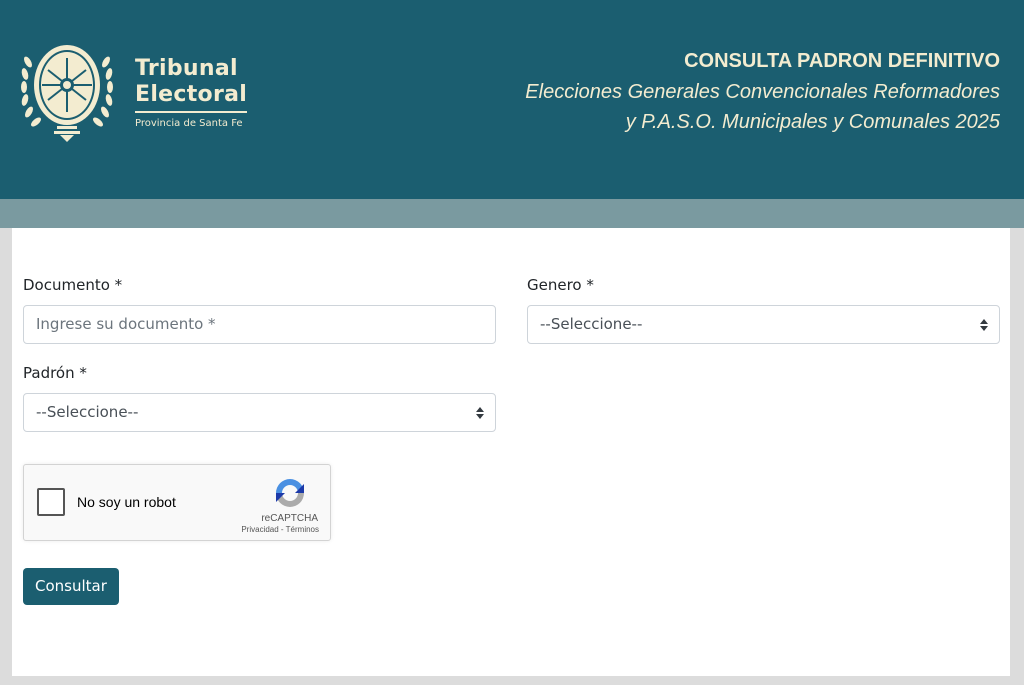 This screenshot has width=1024, height=685. I want to click on documento-label: Documento *, so click(73, 285).